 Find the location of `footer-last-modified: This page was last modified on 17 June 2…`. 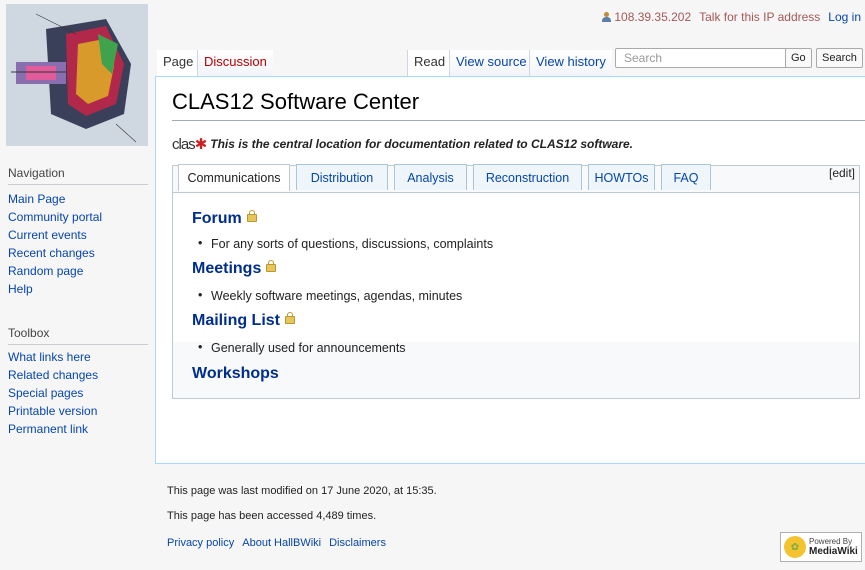

footer-last-modified: This page was last modified on 17 June 2… is located at coordinates (302, 491).